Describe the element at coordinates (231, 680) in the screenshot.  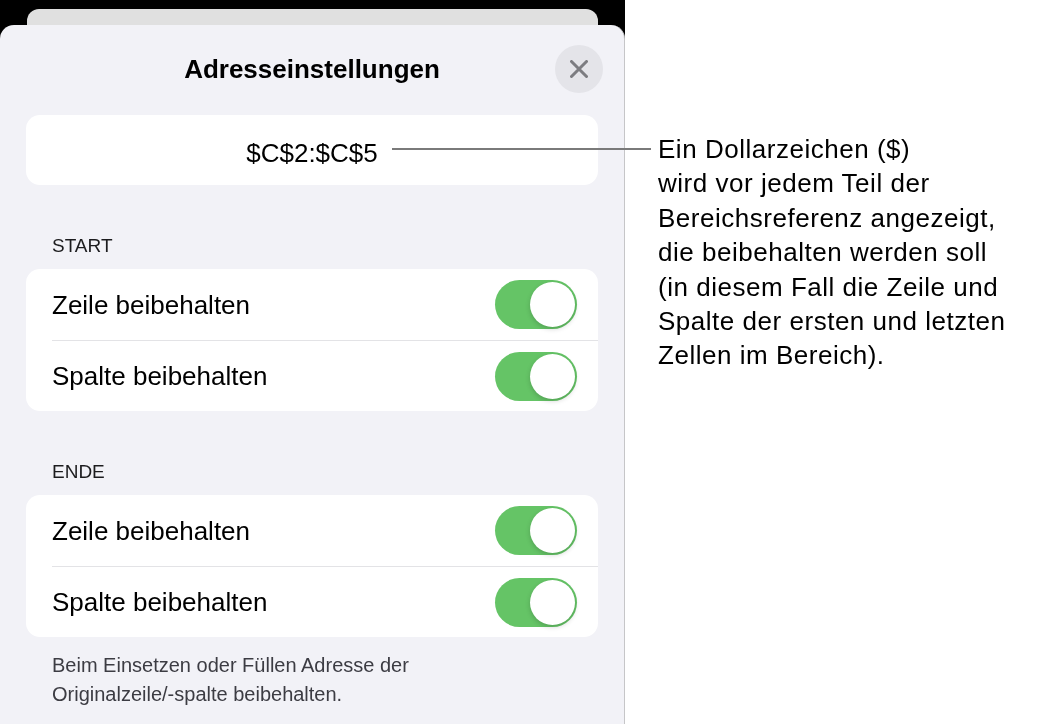
I see `footer-note: Beim Einsetzen oder Füllen Adresse der Originalzeile/-spalte beibehalten.` at that location.